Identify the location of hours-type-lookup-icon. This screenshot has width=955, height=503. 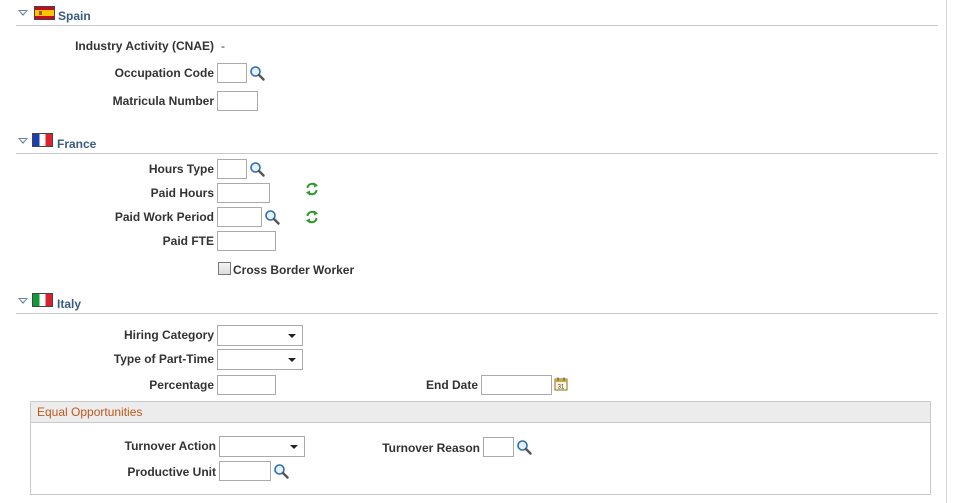
(257, 169).